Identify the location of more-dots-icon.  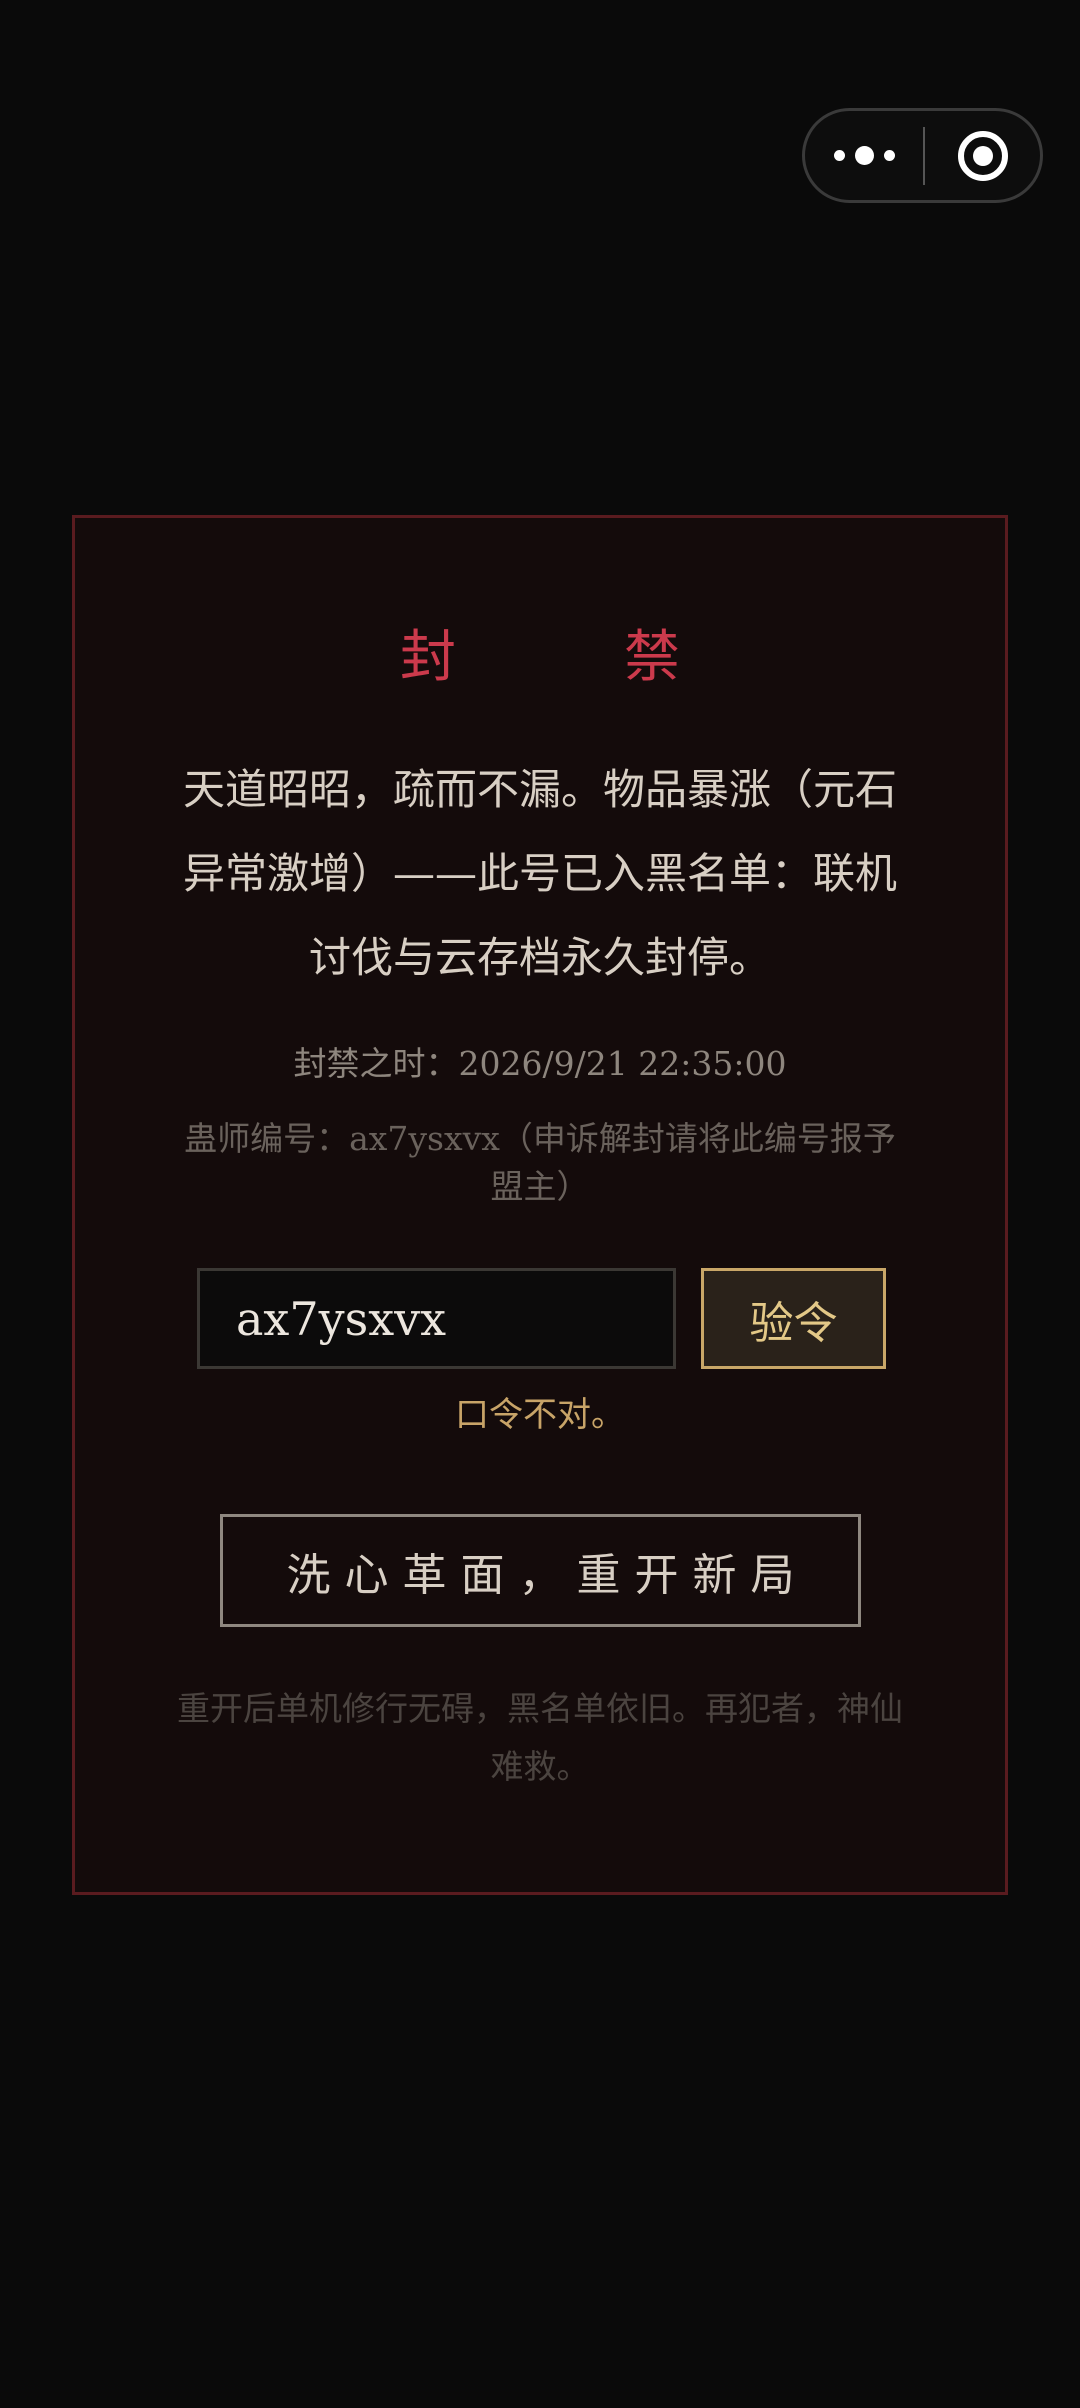
(864, 155).